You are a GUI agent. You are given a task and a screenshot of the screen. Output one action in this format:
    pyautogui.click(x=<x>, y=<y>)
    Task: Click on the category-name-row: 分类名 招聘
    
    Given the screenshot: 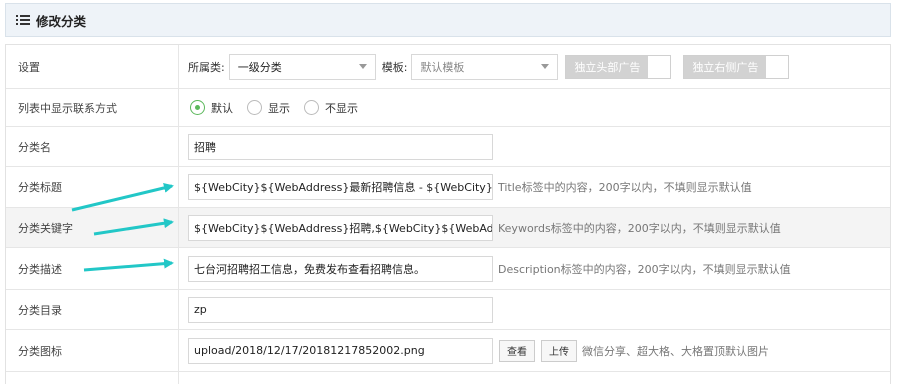 What is the action you would take?
    pyautogui.click(x=448, y=147)
    